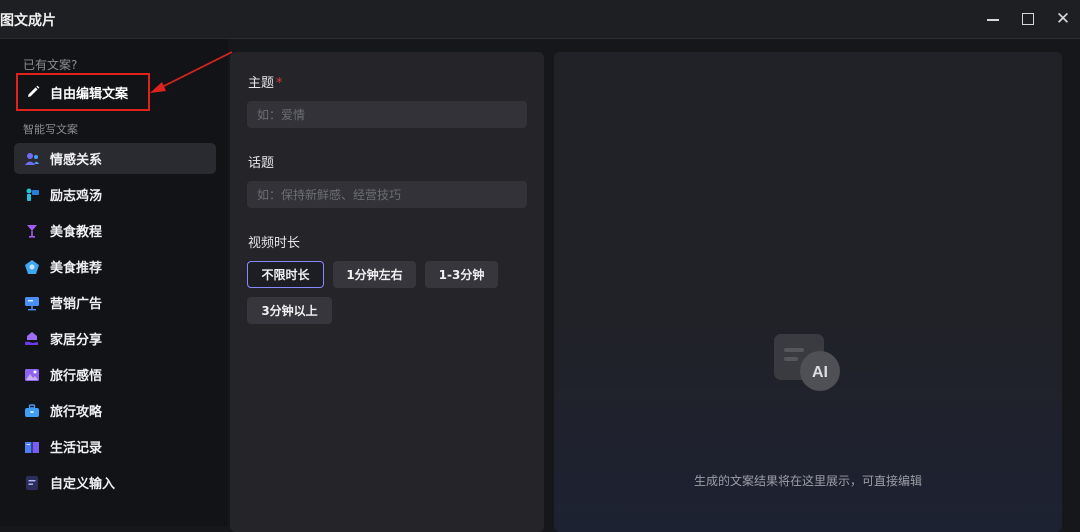  Describe the element at coordinates (32, 447) in the screenshot. I see `book-icon` at that location.